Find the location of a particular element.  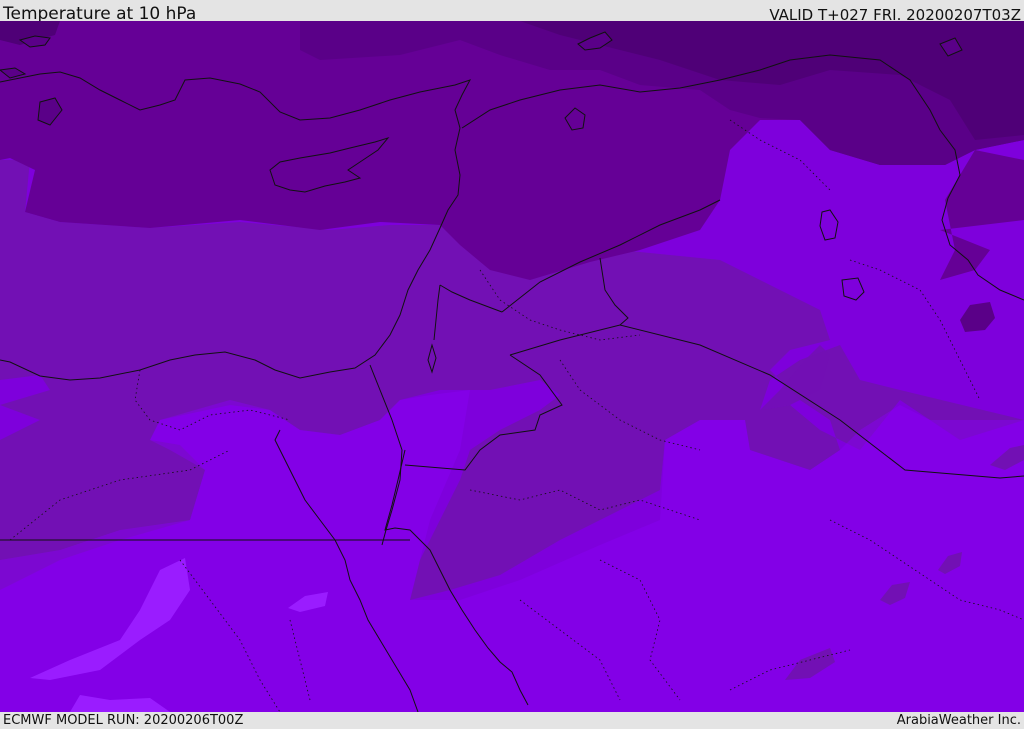

model-run-label: ECMWF MODEL RUN: 20200206T00Z is located at coordinates (123, 720).